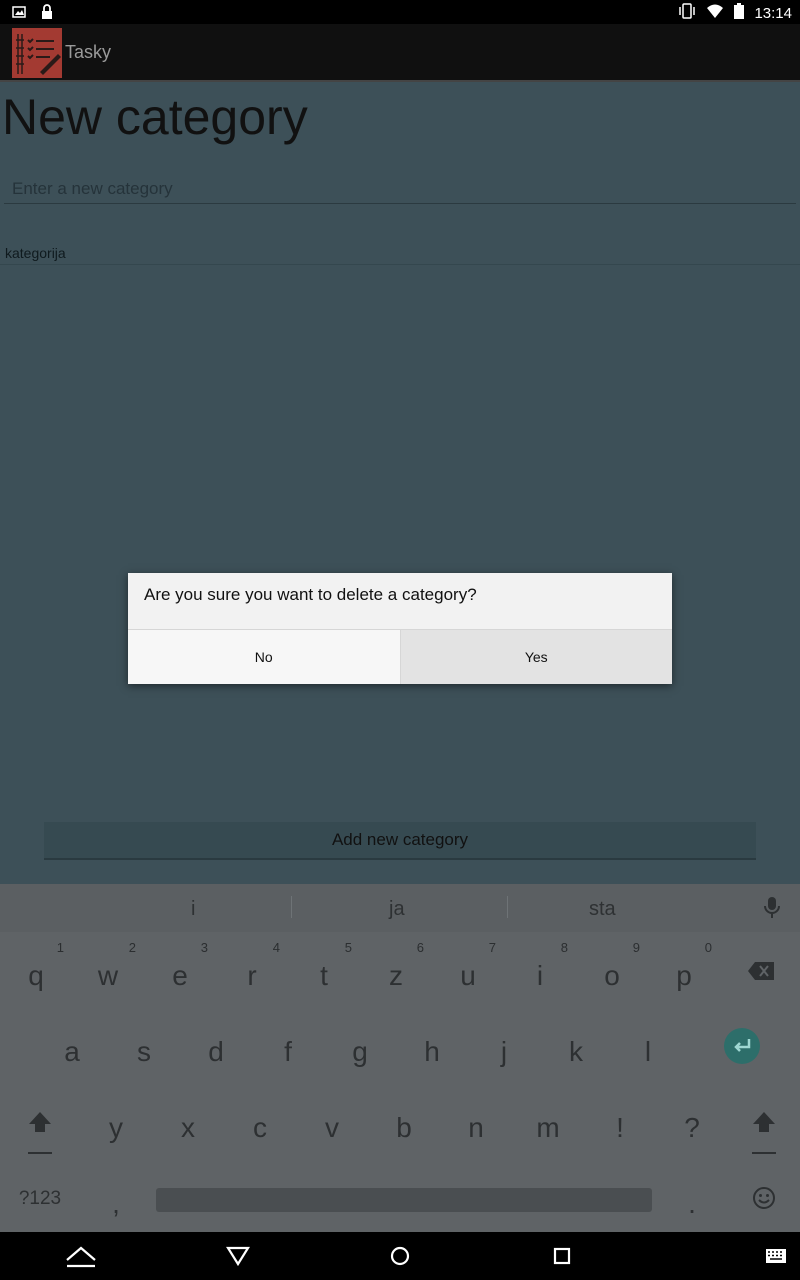 The image size is (800, 1280). What do you see at coordinates (155, 117) in the screenshot?
I see `page-title: New category` at bounding box center [155, 117].